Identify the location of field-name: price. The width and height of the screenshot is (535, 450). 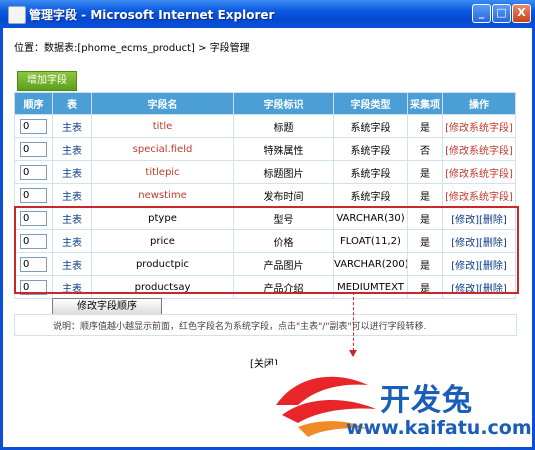
(162, 241).